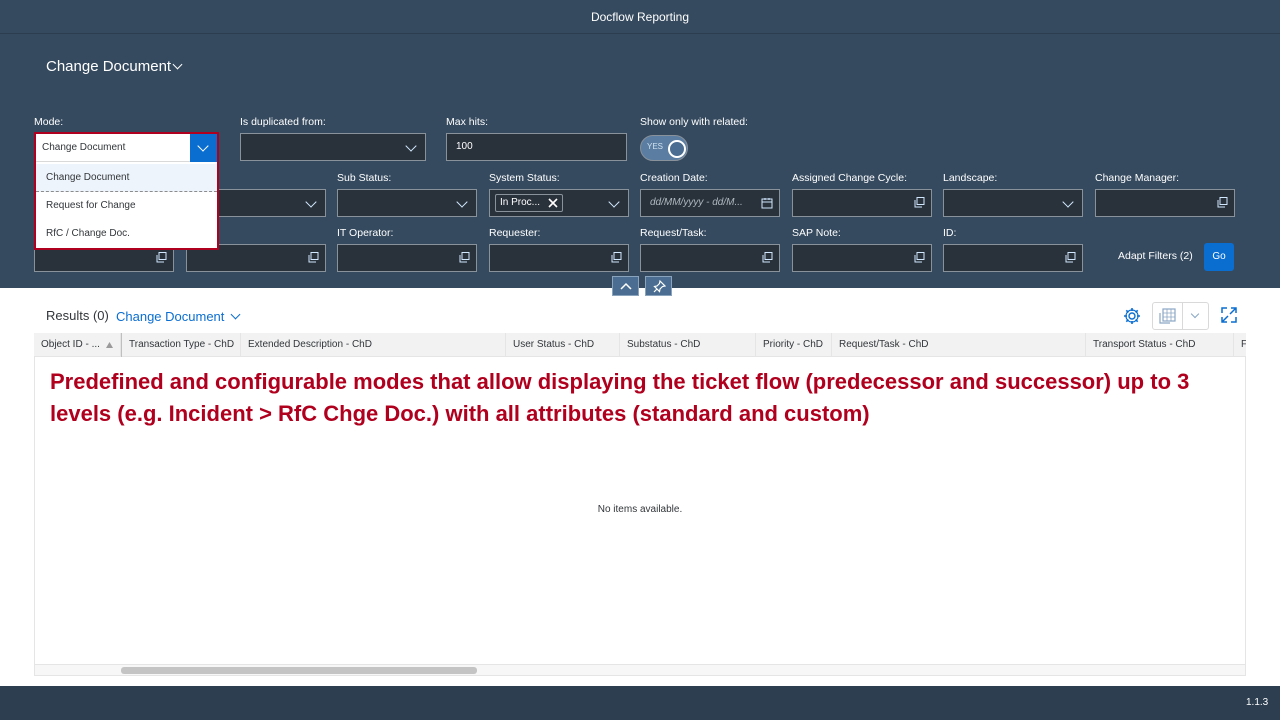 The image size is (1280, 720). Describe the element at coordinates (109, 345) in the screenshot. I see `sort-ascending-icon` at that location.